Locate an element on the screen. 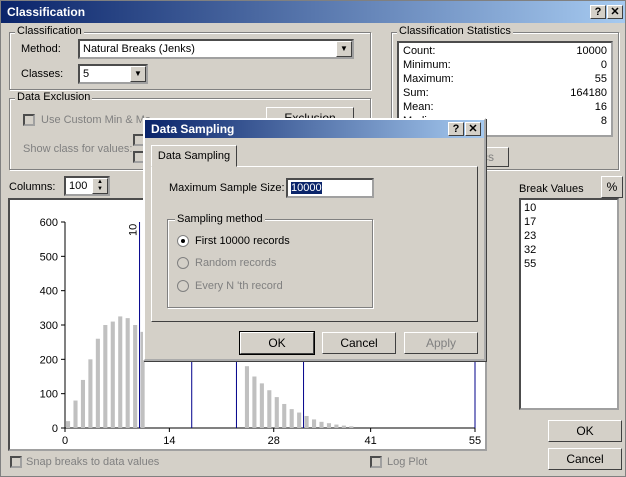 The image size is (626, 477). method-label: Method: is located at coordinates (41, 49).